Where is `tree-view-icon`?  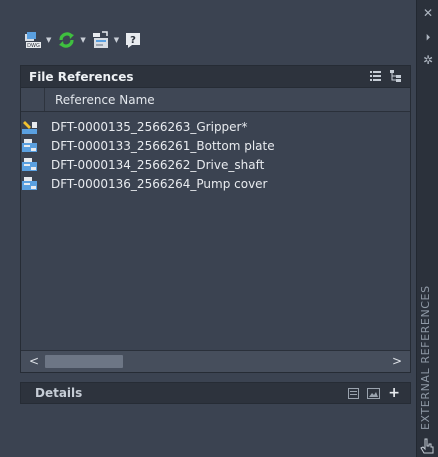 tree-view-icon is located at coordinates (396, 76).